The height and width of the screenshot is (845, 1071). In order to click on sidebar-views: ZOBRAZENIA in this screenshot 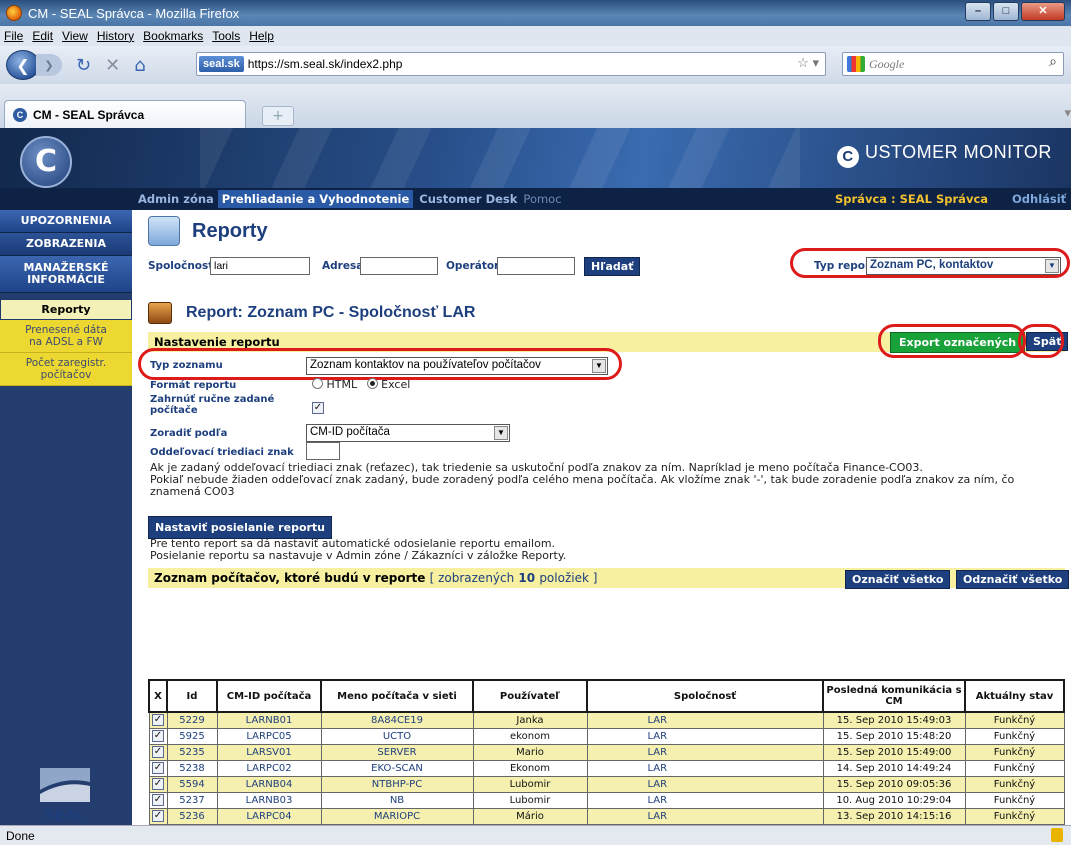, I will do `click(66, 244)`.